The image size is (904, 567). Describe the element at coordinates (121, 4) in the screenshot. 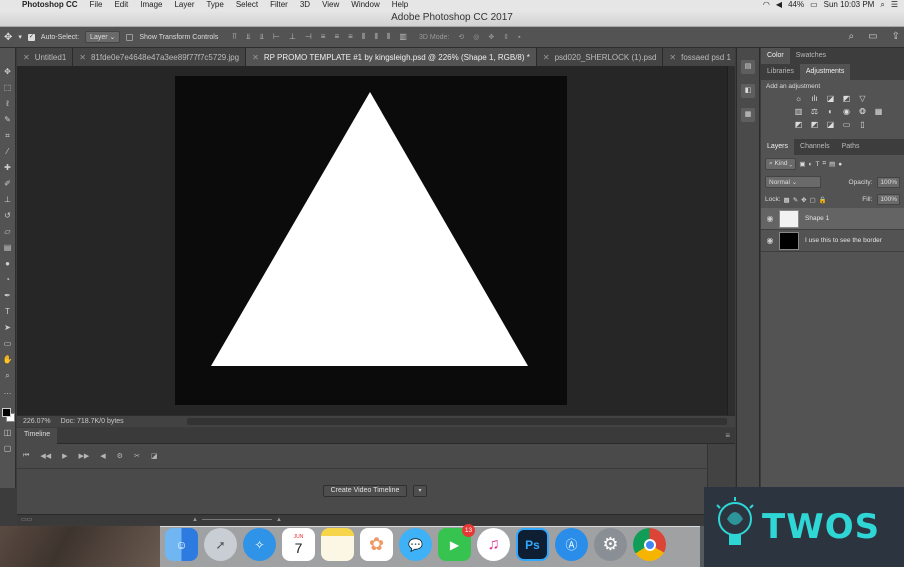

I see `menu-edit: Edit` at that location.